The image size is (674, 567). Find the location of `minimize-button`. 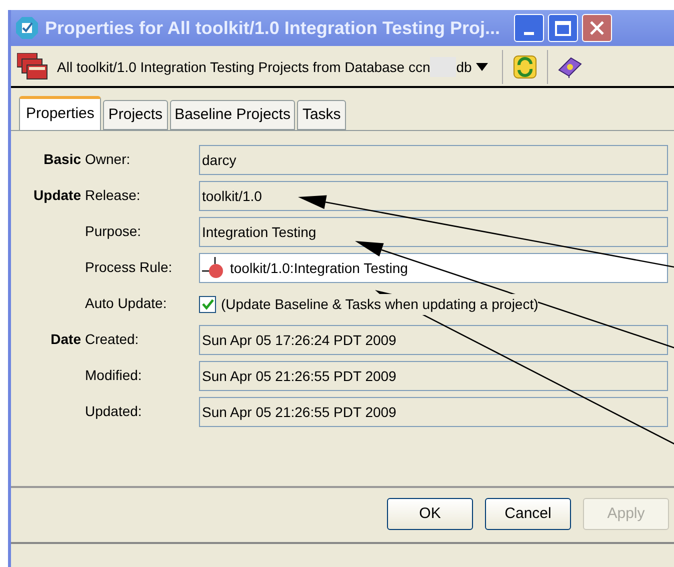

minimize-button is located at coordinates (529, 28).